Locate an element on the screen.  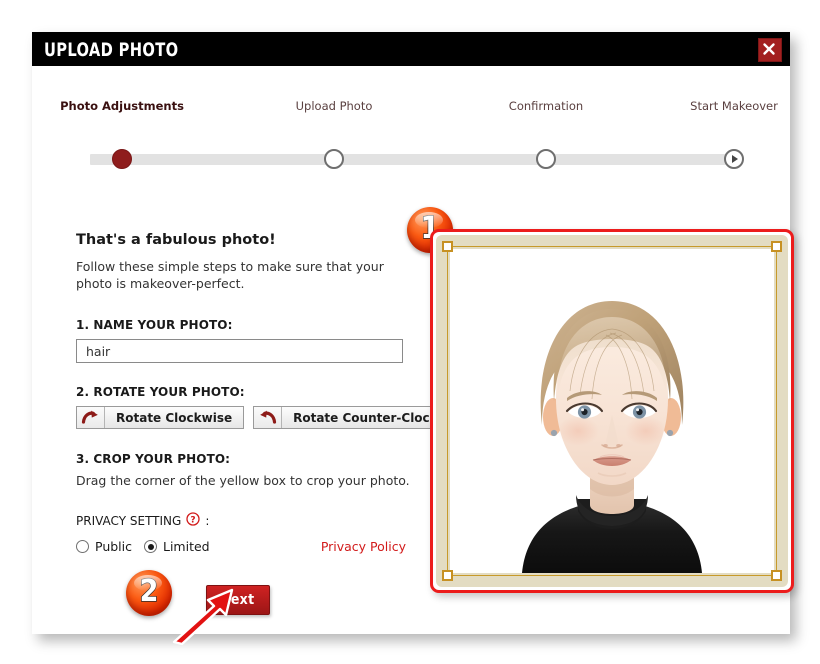
privacy-option-public: Public is located at coordinates (104, 546).